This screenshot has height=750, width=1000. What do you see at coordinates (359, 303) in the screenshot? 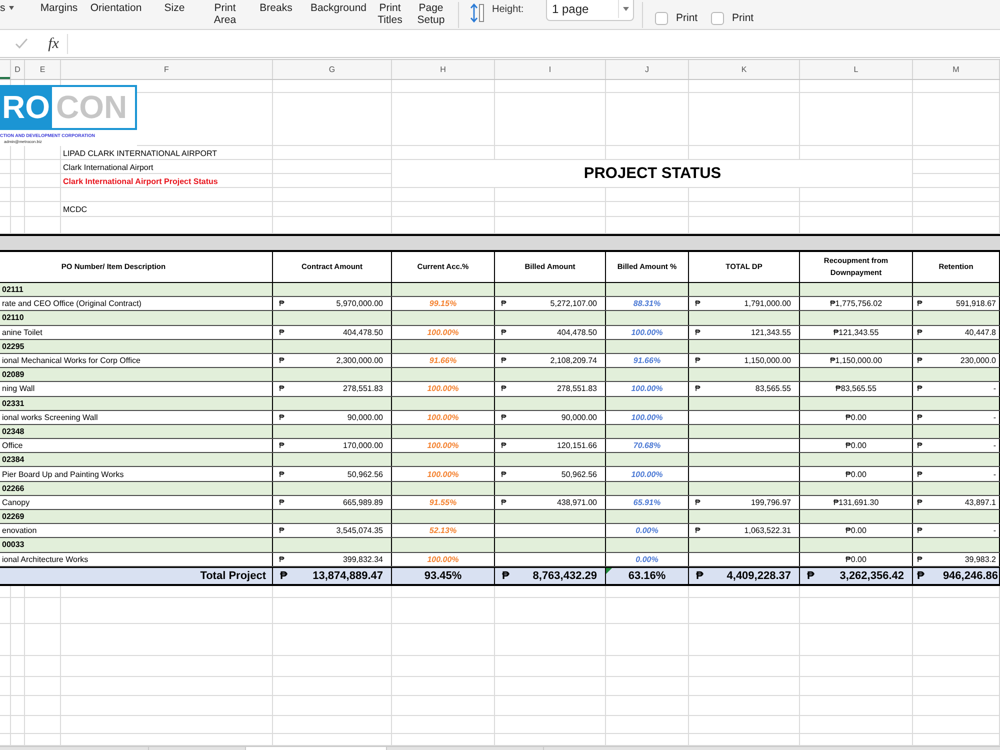
I see `amount-value: 5,970,000.00` at bounding box center [359, 303].